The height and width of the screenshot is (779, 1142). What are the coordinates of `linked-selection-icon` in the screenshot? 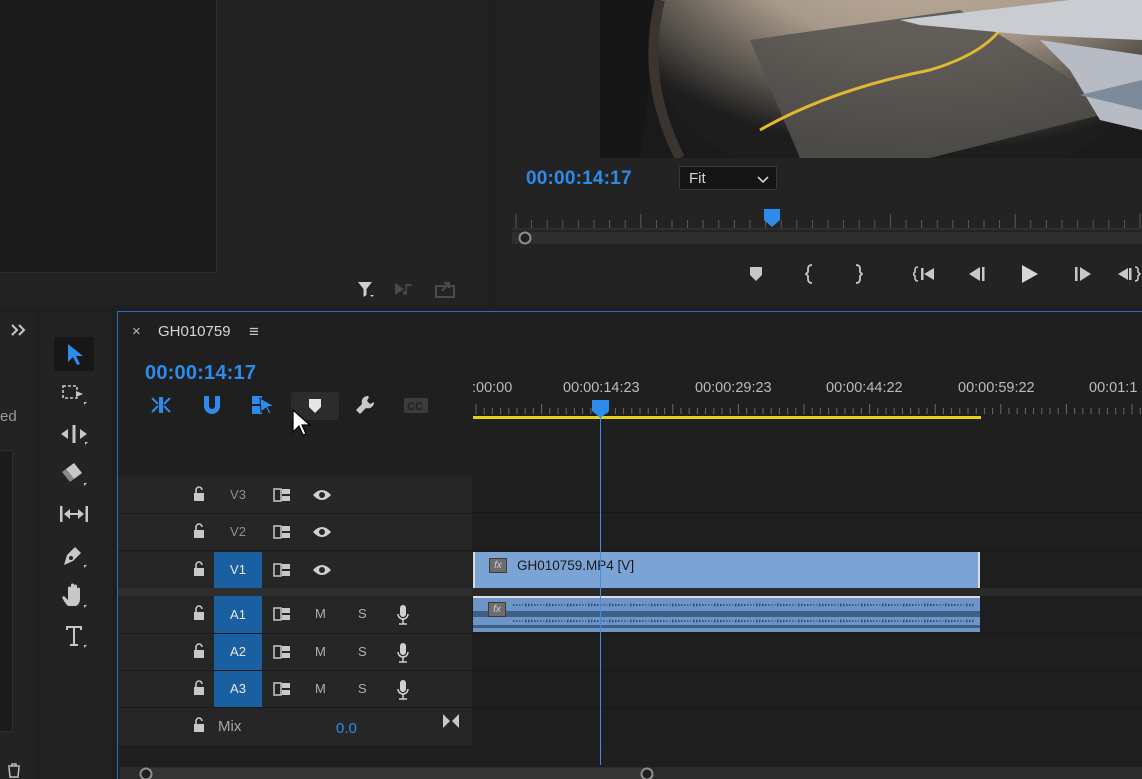 It's located at (263, 405).